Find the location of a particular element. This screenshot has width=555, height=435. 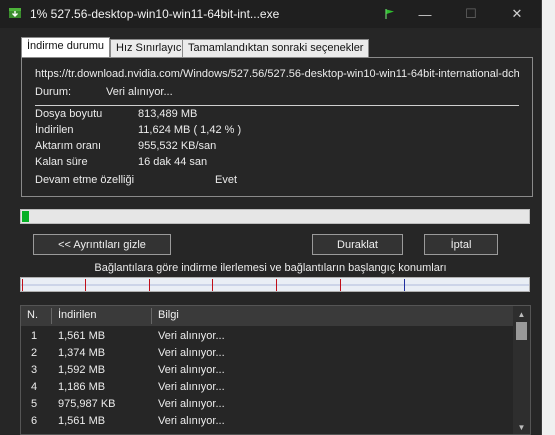

minimize-button: — is located at coordinates (425, 14).